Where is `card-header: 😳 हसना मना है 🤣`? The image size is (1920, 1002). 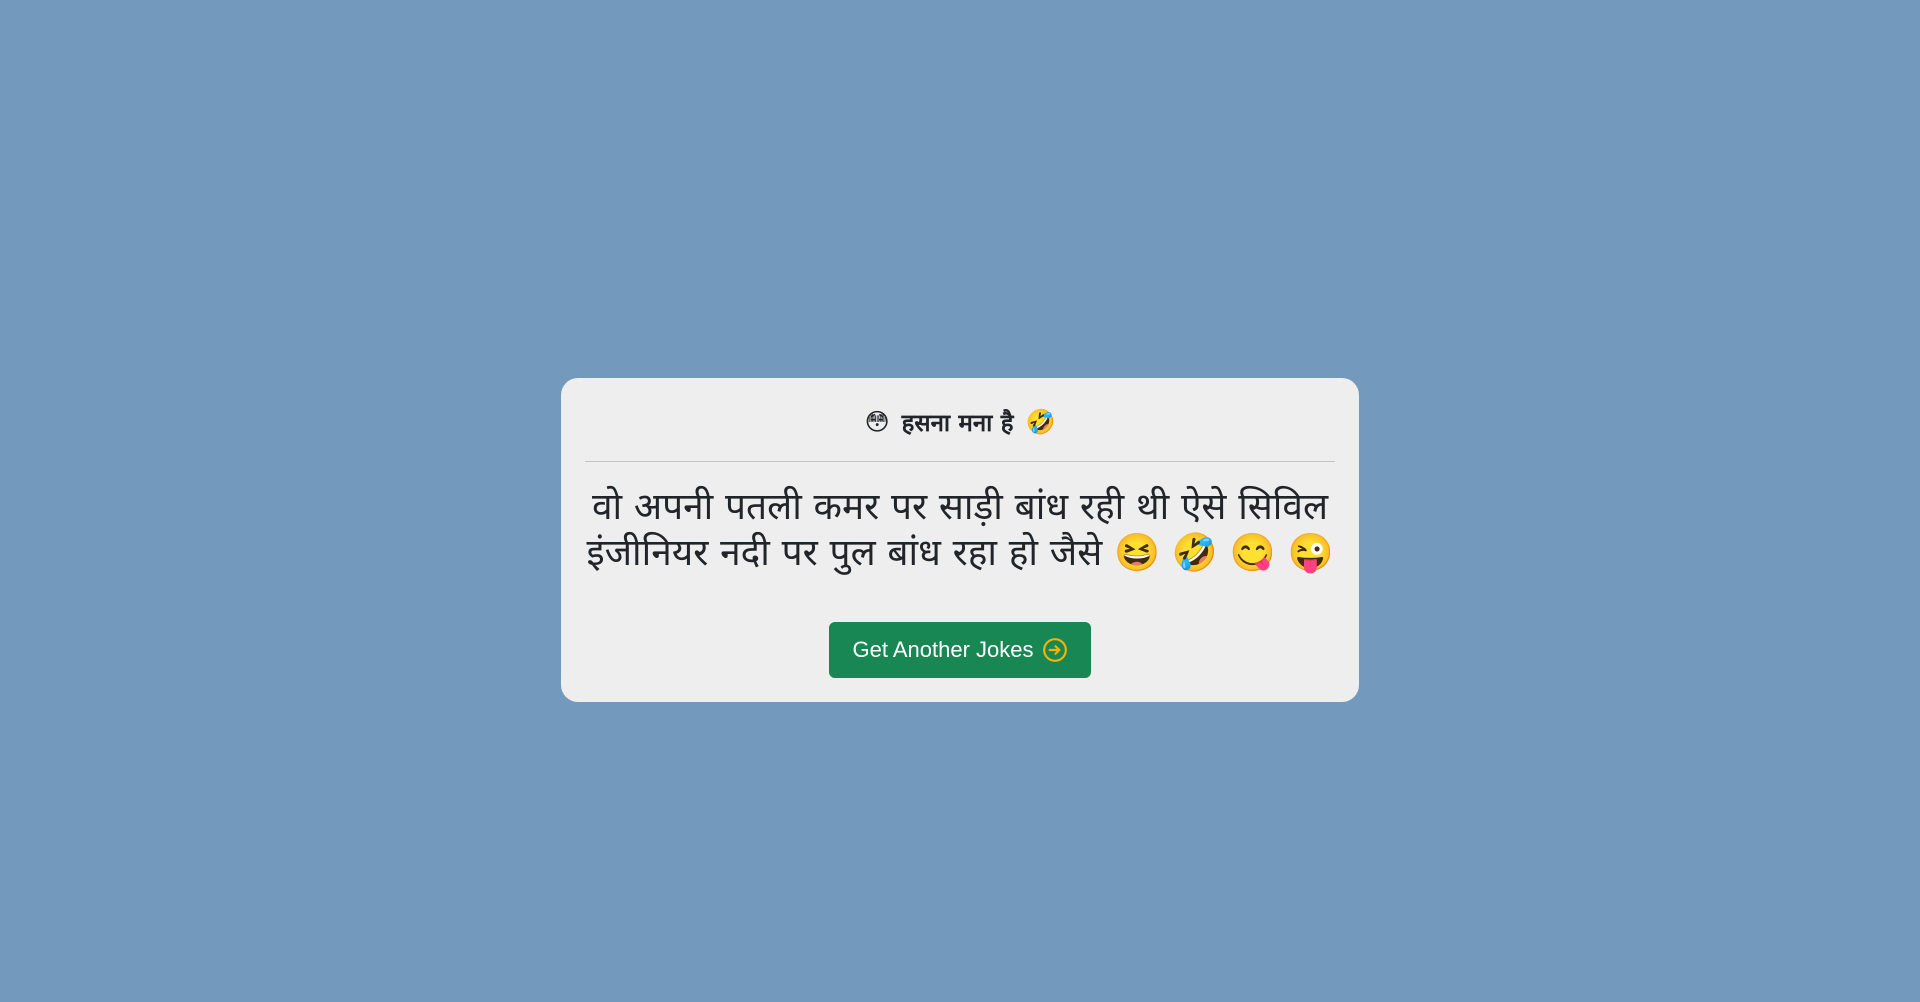
card-header: 😳 हसना मना है 🤣 is located at coordinates (960, 422).